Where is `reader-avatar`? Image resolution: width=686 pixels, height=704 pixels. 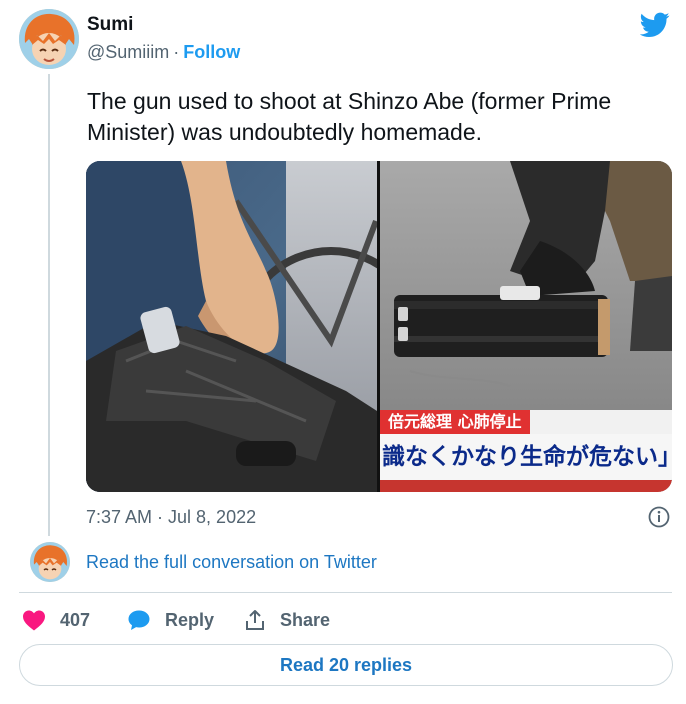
reader-avatar is located at coordinates (50, 562).